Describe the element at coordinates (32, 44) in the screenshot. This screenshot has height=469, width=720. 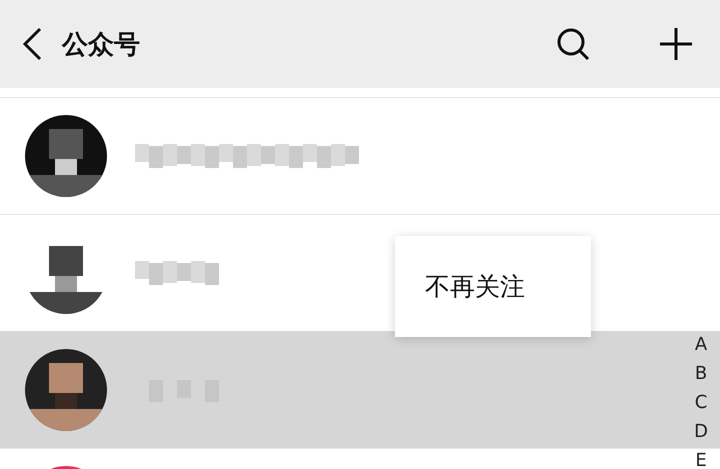
I see `back-icon` at that location.